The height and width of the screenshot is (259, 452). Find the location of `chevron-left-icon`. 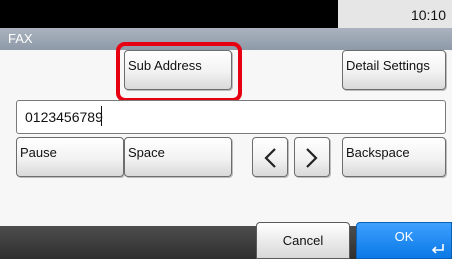

chevron-left-icon is located at coordinates (270, 158).